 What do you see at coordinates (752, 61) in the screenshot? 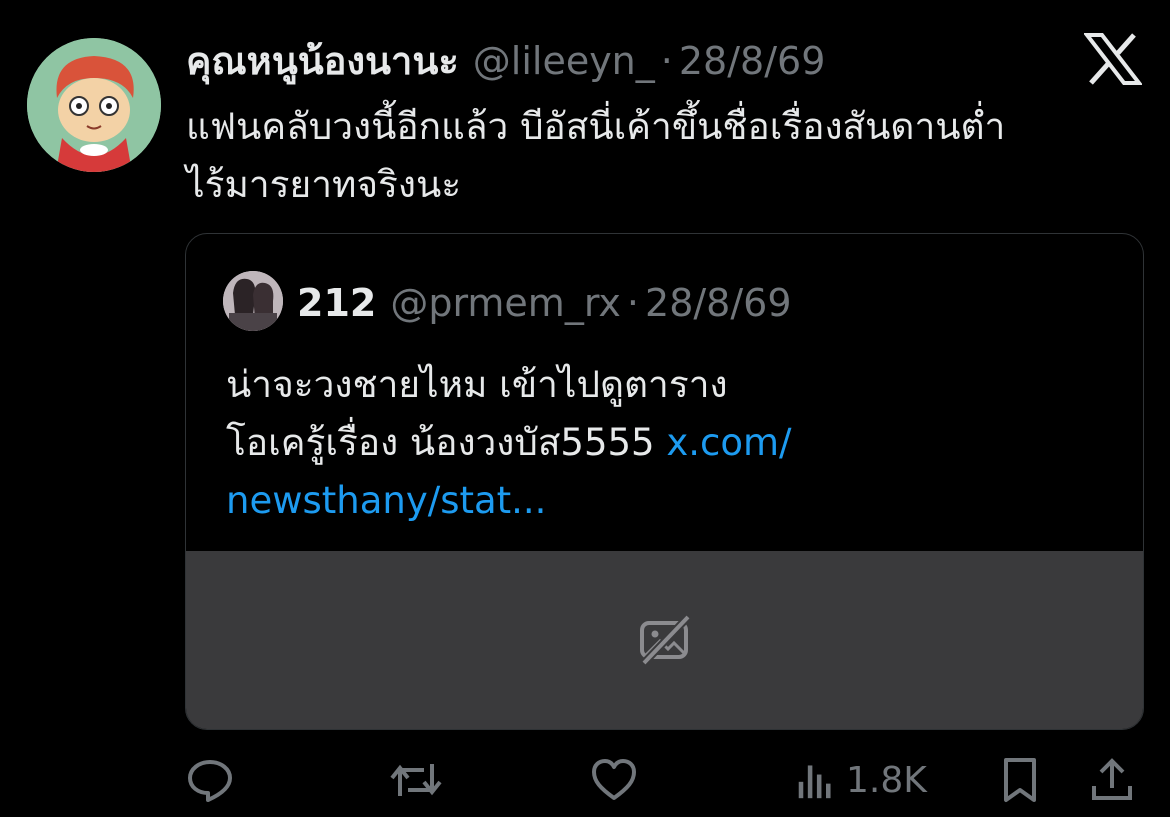
I see `tweet-date: 28/8/69` at bounding box center [752, 61].